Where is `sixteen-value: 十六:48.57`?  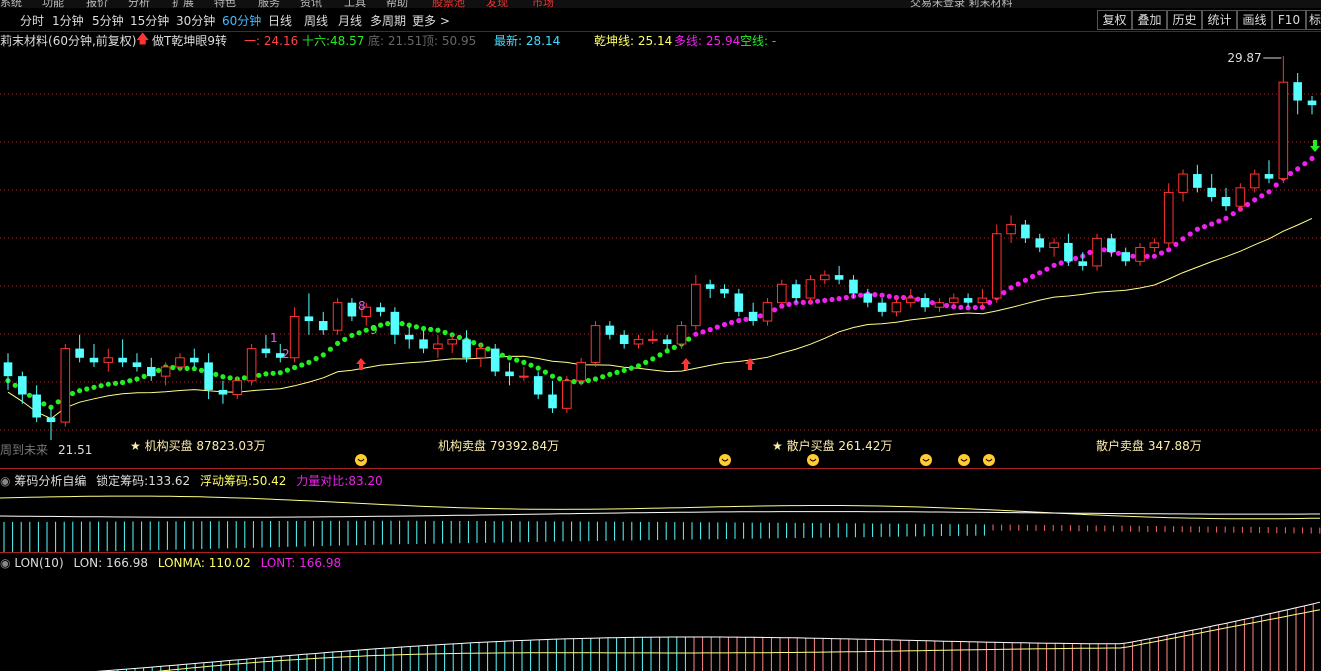 sixteen-value: 十六:48.57 is located at coordinates (333, 41).